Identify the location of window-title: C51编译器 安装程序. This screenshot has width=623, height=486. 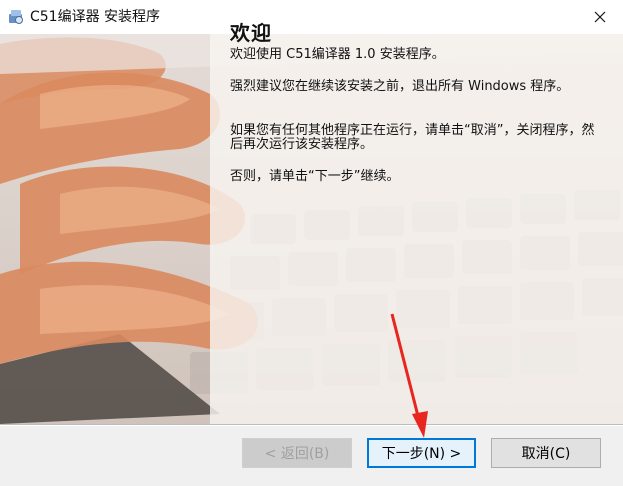
(95, 17).